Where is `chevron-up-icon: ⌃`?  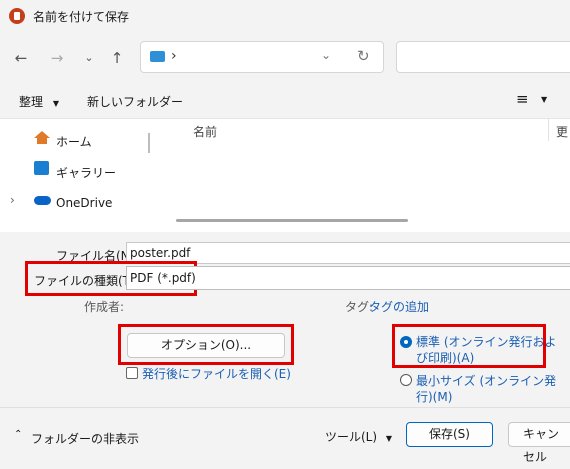
chevron-up-icon: ⌃ is located at coordinates (18, 434).